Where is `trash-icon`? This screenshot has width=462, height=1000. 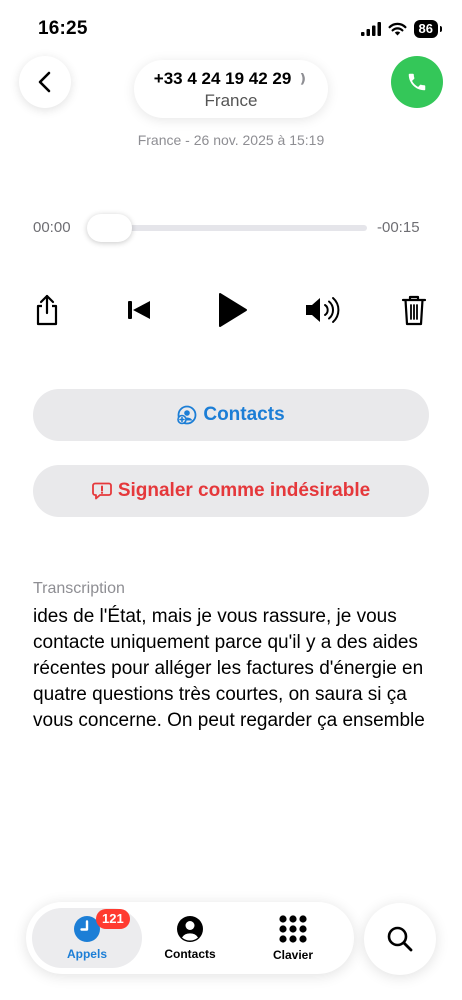 trash-icon is located at coordinates (414, 310).